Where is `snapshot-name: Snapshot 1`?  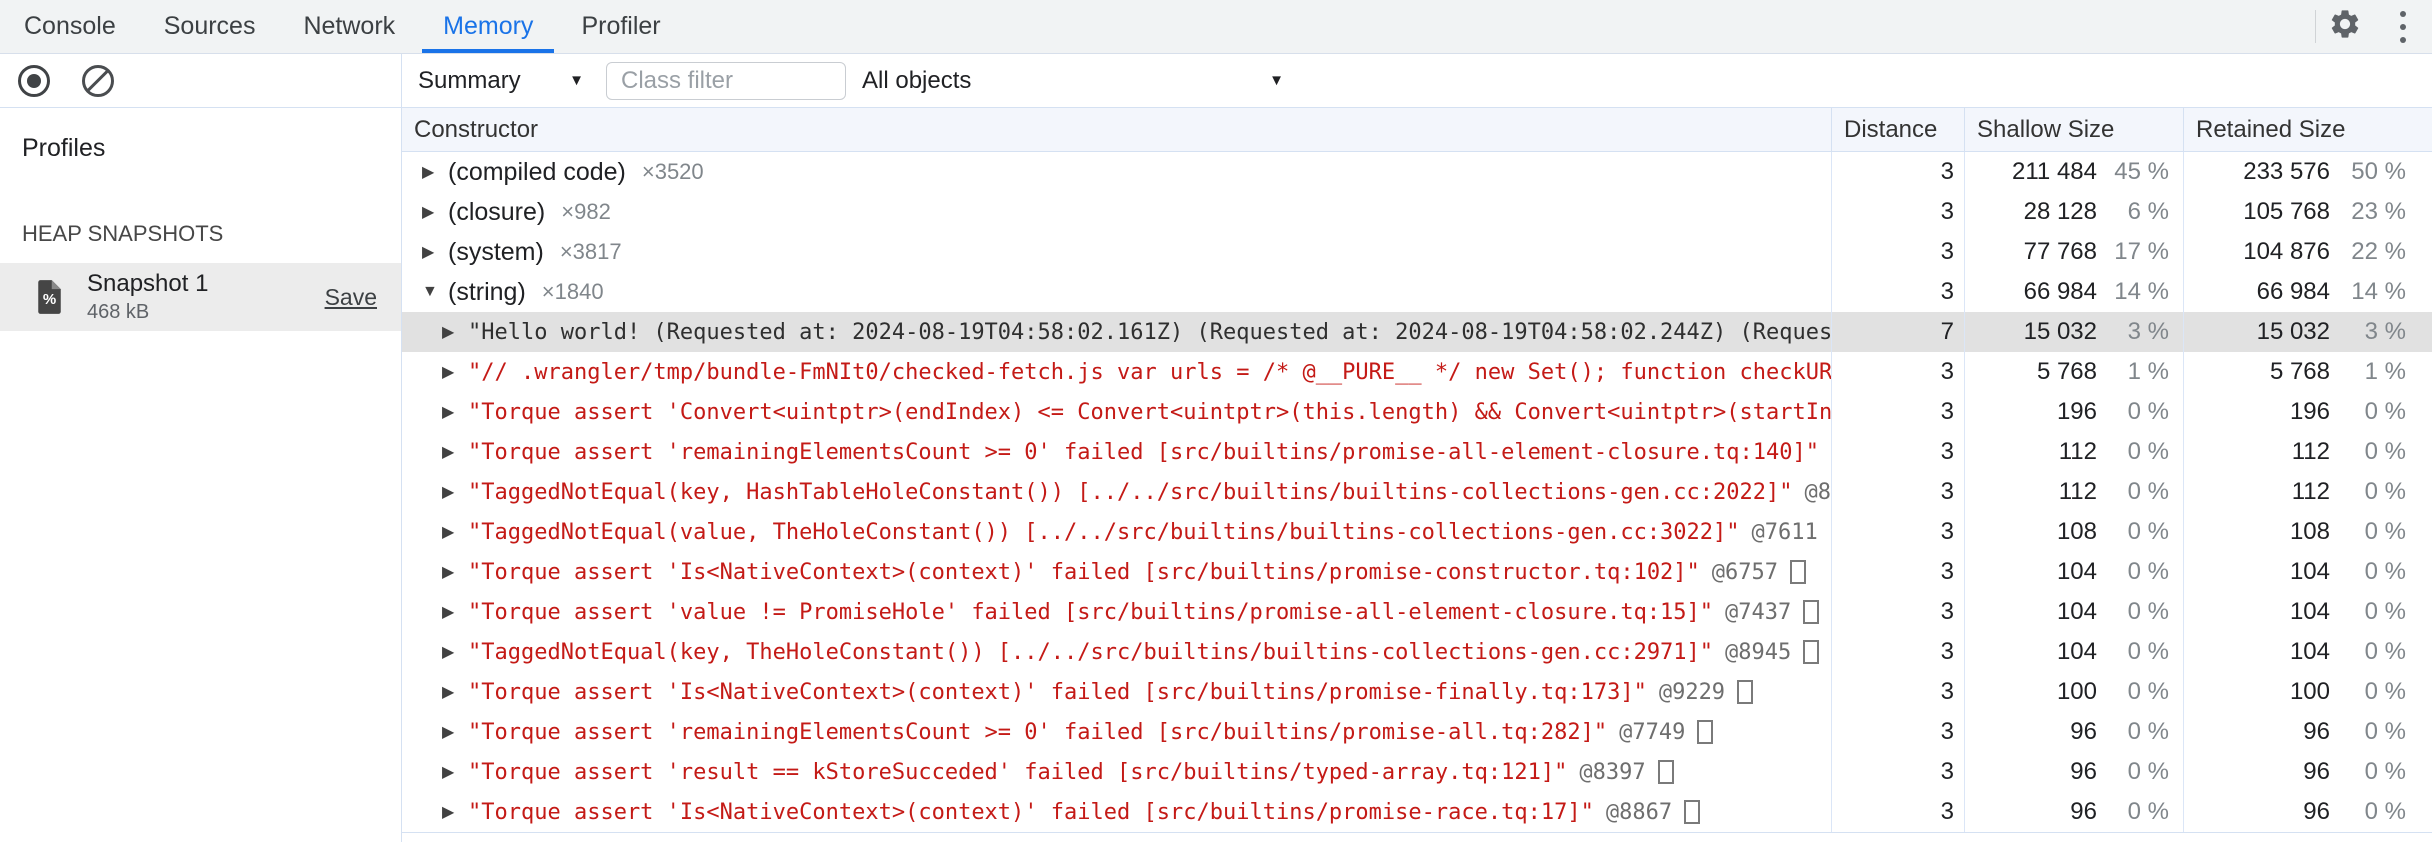
snapshot-name: Snapshot 1 is located at coordinates (148, 283).